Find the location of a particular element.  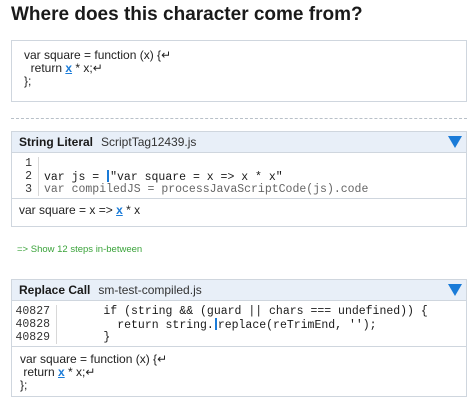

show-steps-link: => Show 12 steps in-between is located at coordinates (79, 249).